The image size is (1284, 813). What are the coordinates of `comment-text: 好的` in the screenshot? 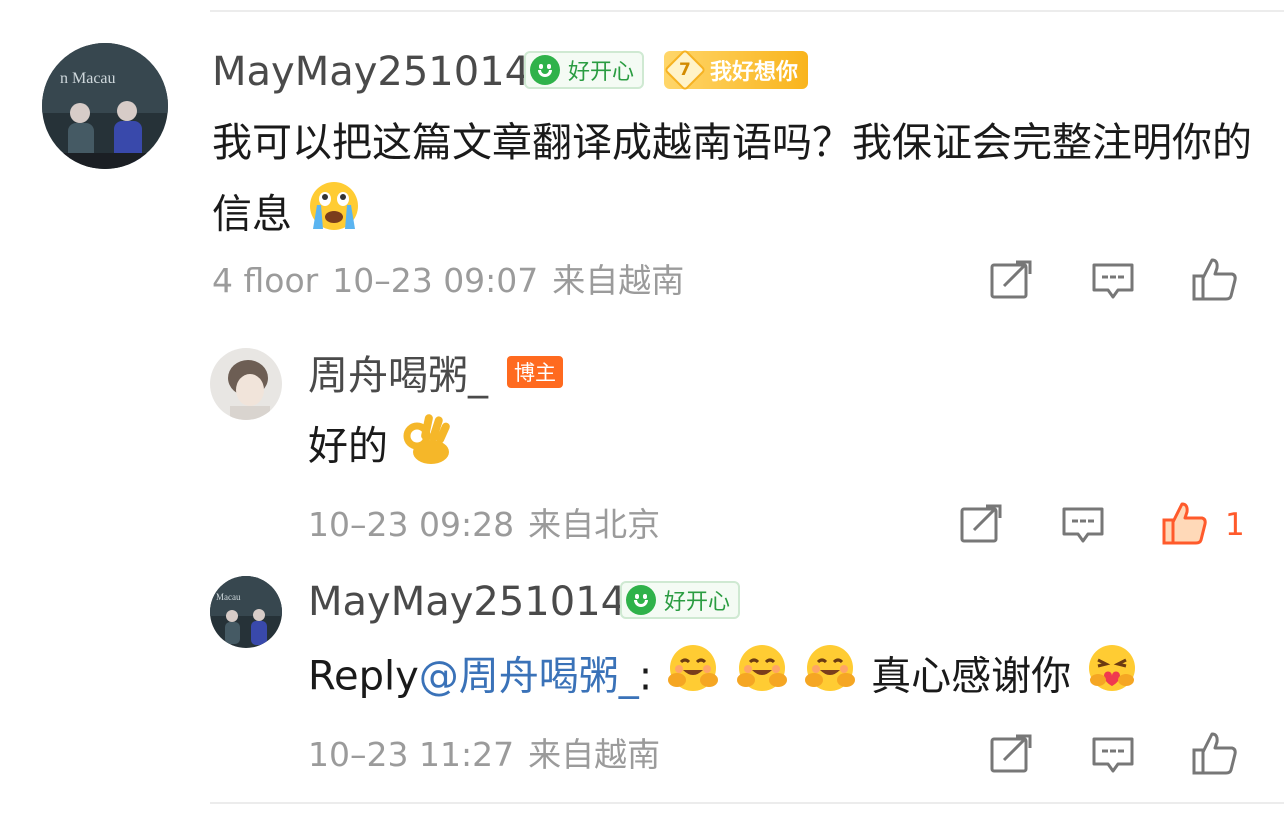 It's located at (380, 448).